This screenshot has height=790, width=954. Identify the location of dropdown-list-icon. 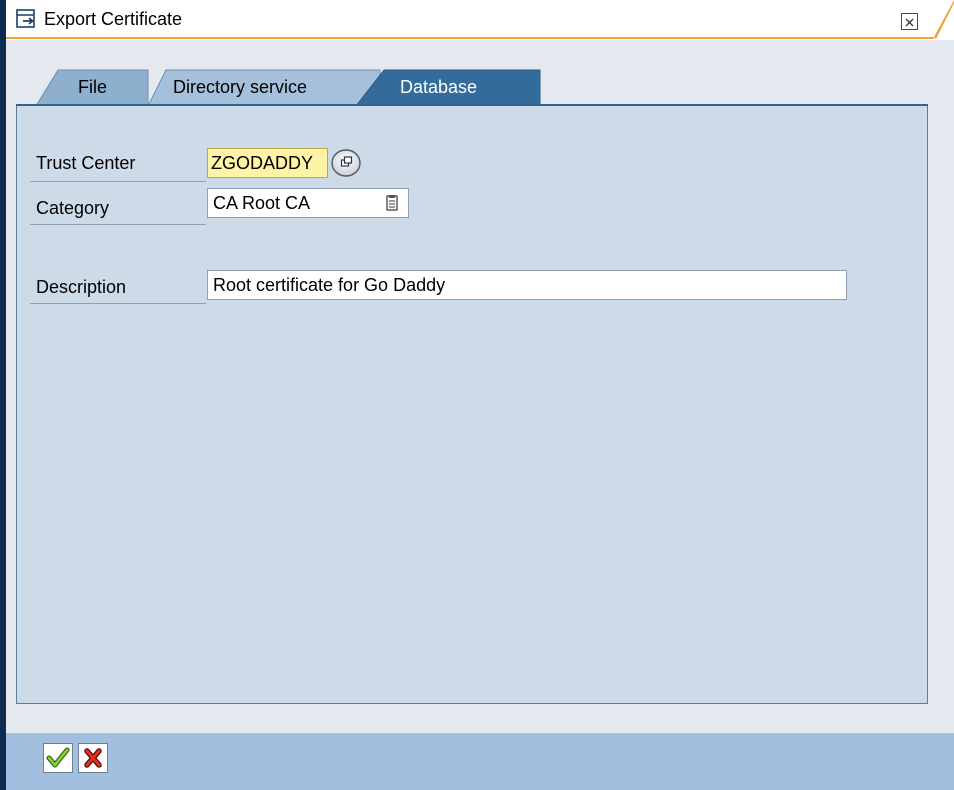
(392, 203).